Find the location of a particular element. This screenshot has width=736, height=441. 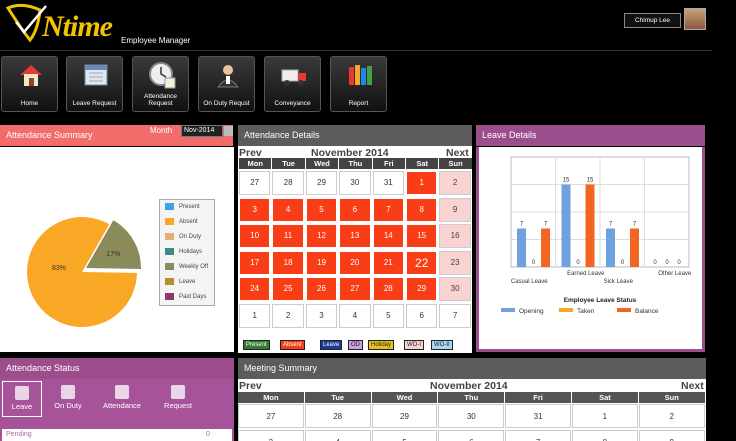

calendar-day: 23 is located at coordinates (455, 262).